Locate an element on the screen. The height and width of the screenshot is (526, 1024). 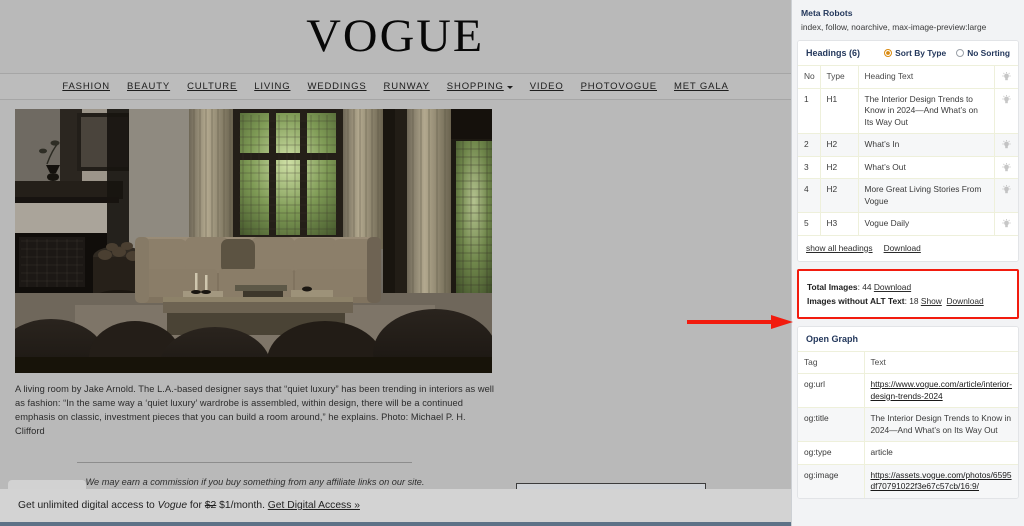
subscription-new-price: $1/month. is located at coordinates (242, 505).